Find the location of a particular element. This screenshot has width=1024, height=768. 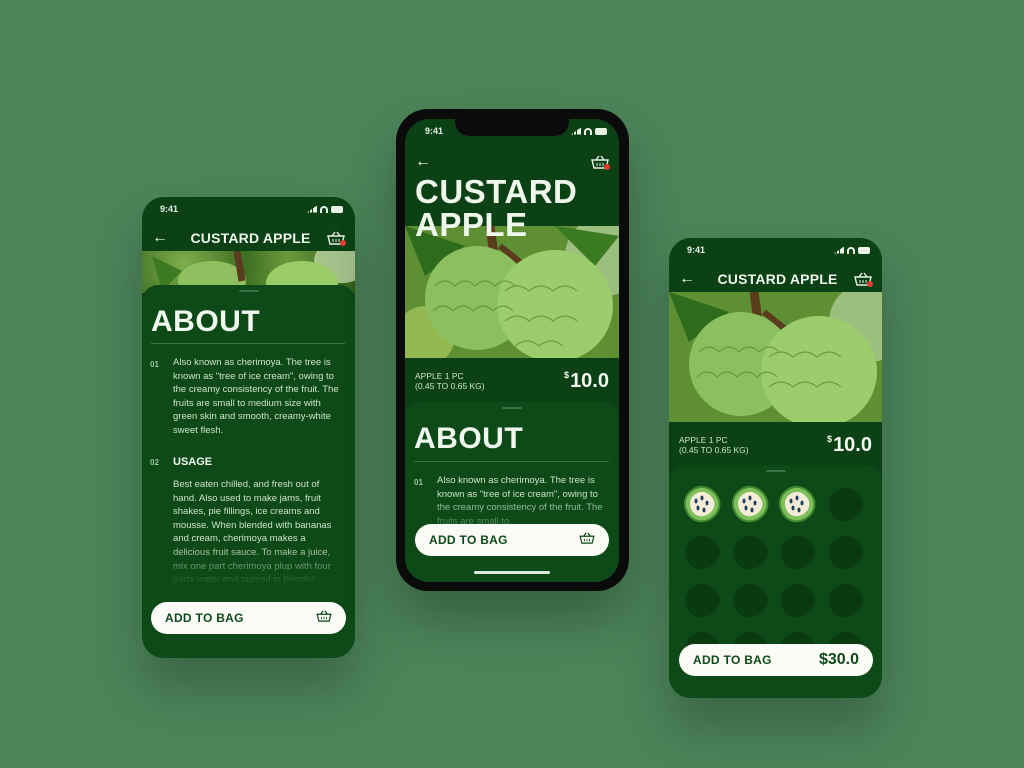

header: ← is located at coordinates (512, 162).